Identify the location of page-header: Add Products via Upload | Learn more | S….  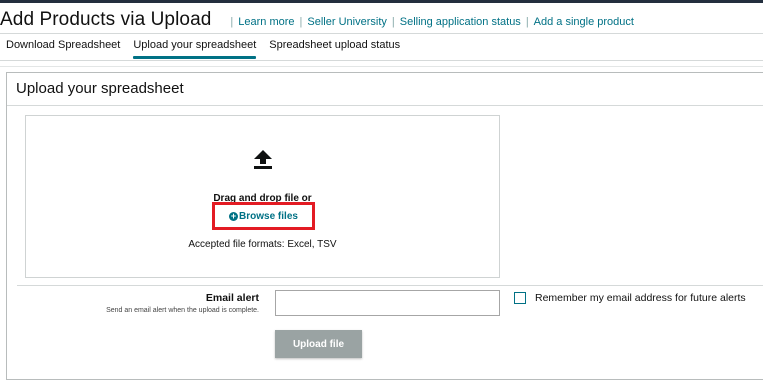
(317, 22).